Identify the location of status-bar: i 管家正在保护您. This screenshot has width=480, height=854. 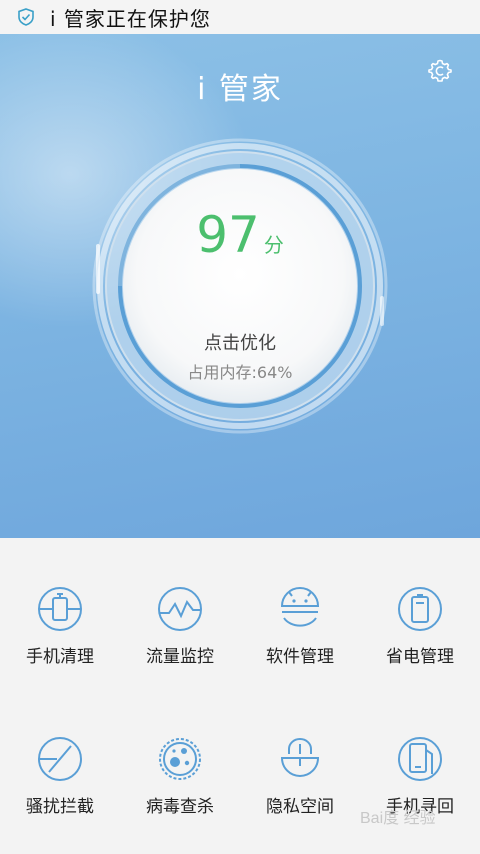
(240, 17).